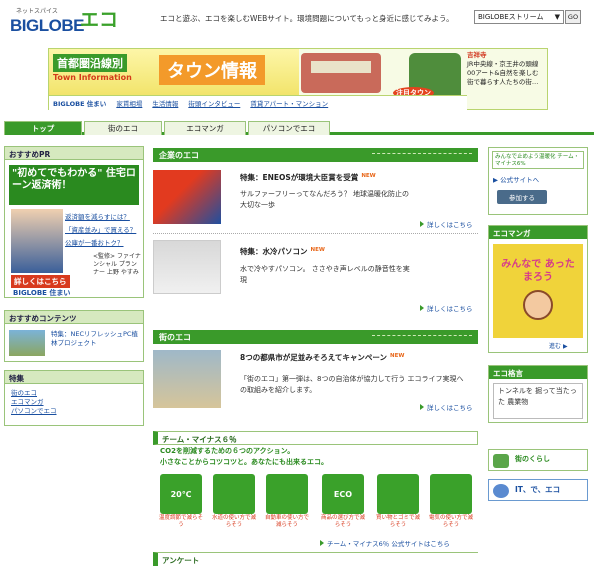  I want to click on eco-manga-box: エコマンガ みんなで あったまろう 進む ▶, so click(538, 289).